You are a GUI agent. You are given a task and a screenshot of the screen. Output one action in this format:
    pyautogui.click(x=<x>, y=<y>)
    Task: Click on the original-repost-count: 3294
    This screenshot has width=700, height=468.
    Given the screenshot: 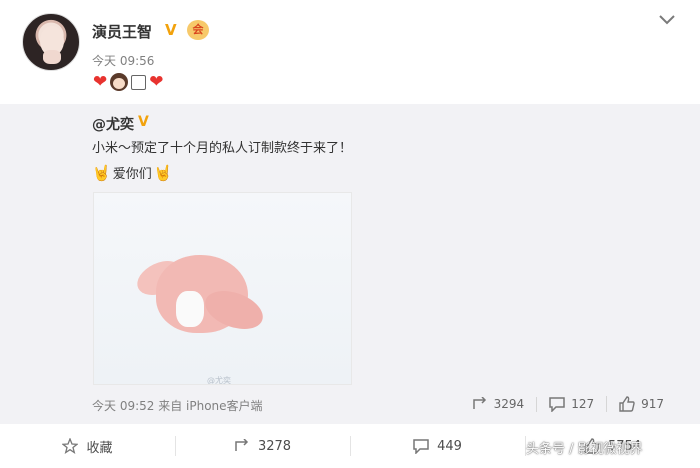 What is the action you would take?
    pyautogui.click(x=509, y=404)
    